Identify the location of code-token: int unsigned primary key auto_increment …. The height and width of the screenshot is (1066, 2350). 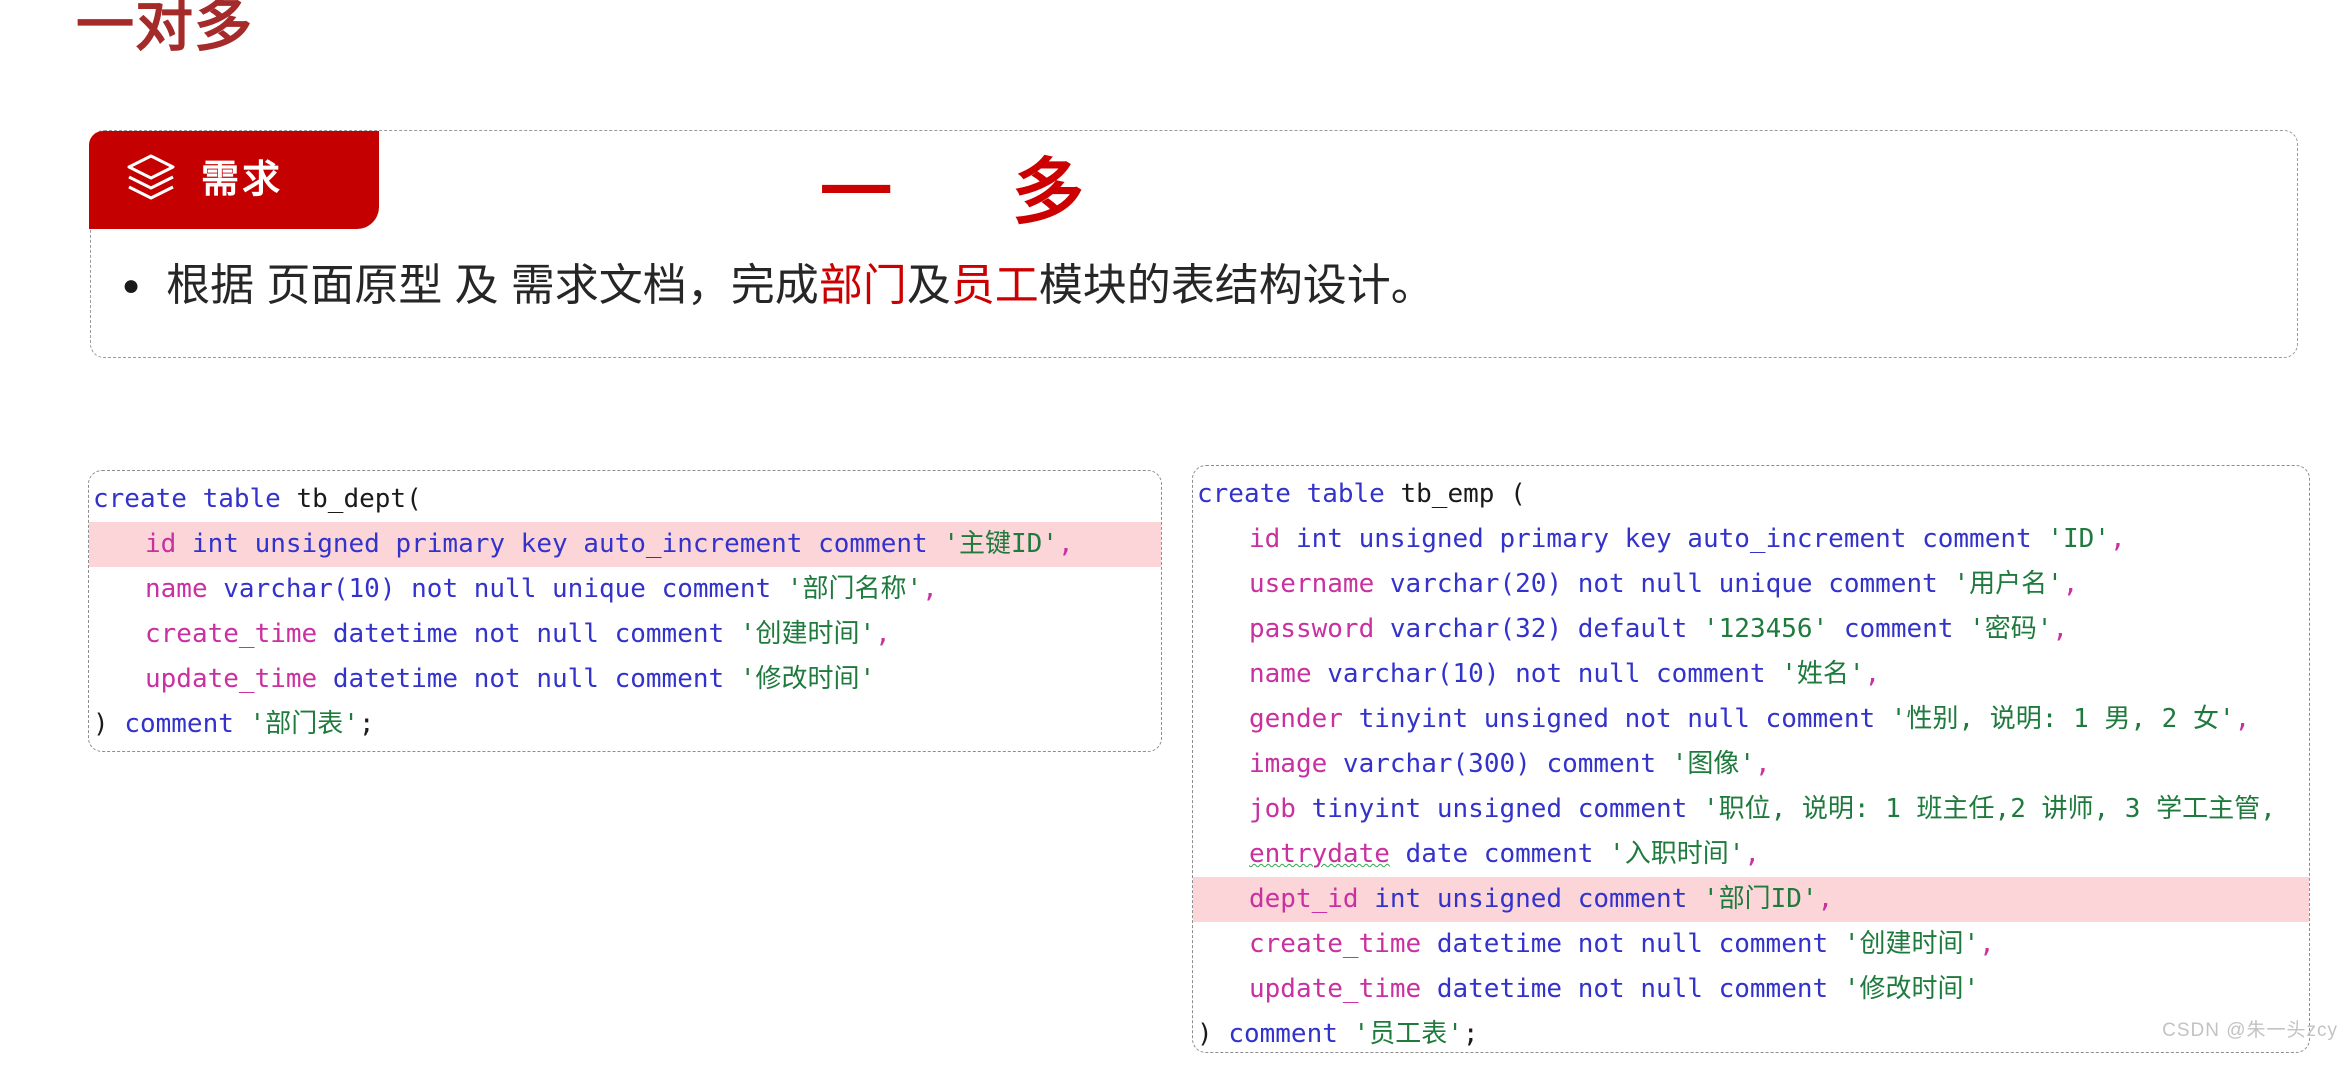
(1664, 539).